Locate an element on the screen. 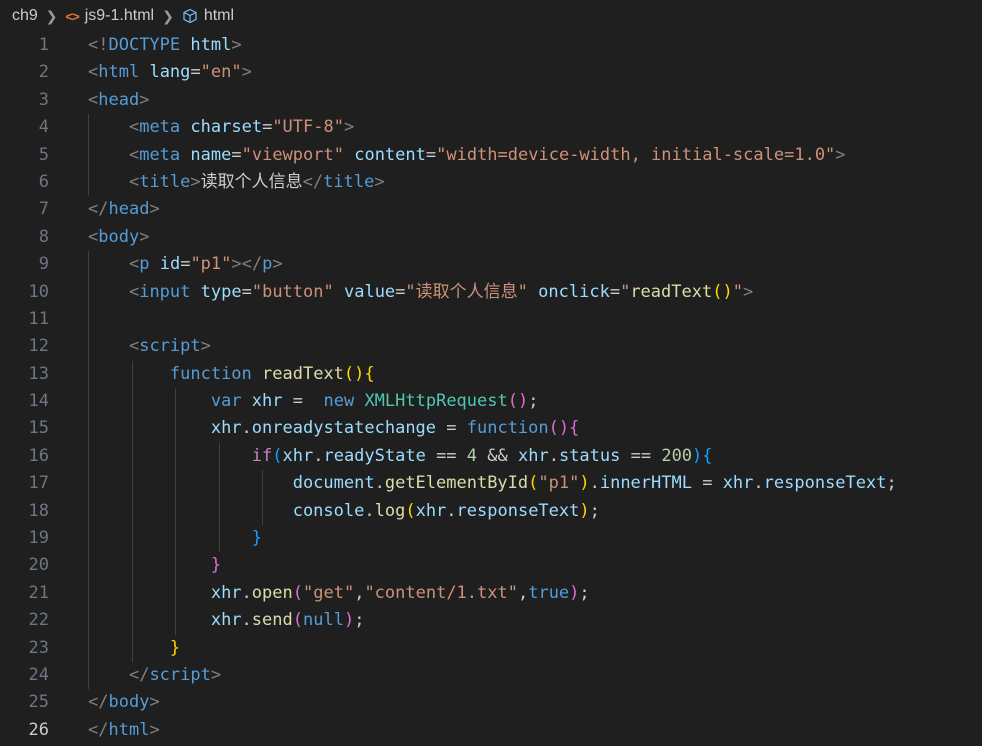 The width and height of the screenshot is (982, 746). code-token: title is located at coordinates (349, 181).